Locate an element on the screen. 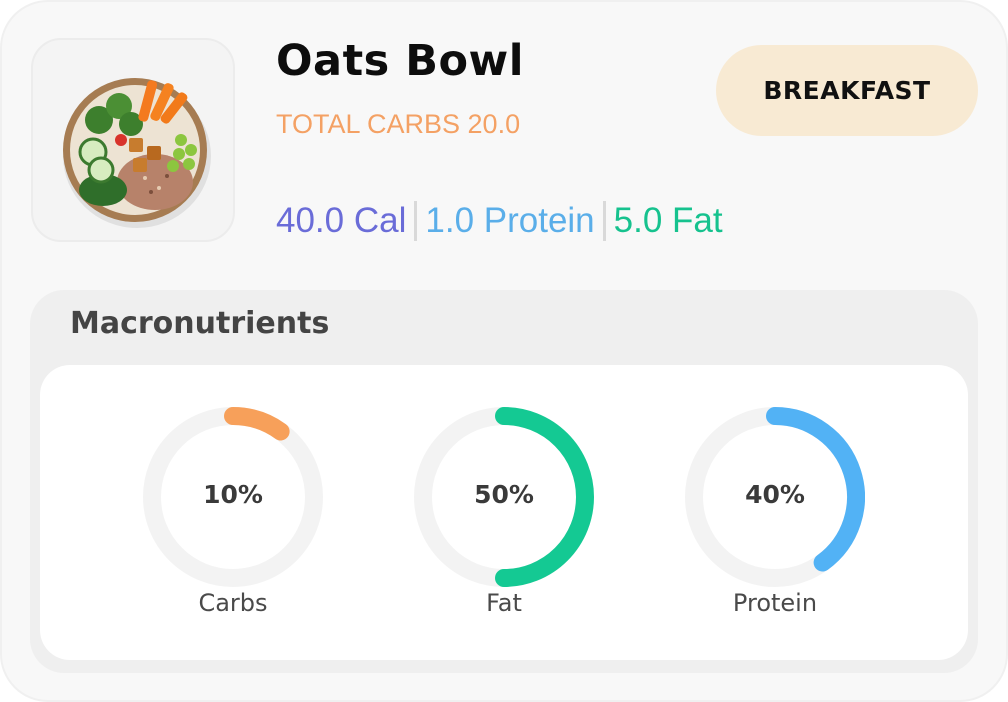 The height and width of the screenshot is (702, 1008). nutrition-stats: 40.0 Cal 1.0 Protein 5.0 Fat is located at coordinates (499, 221).